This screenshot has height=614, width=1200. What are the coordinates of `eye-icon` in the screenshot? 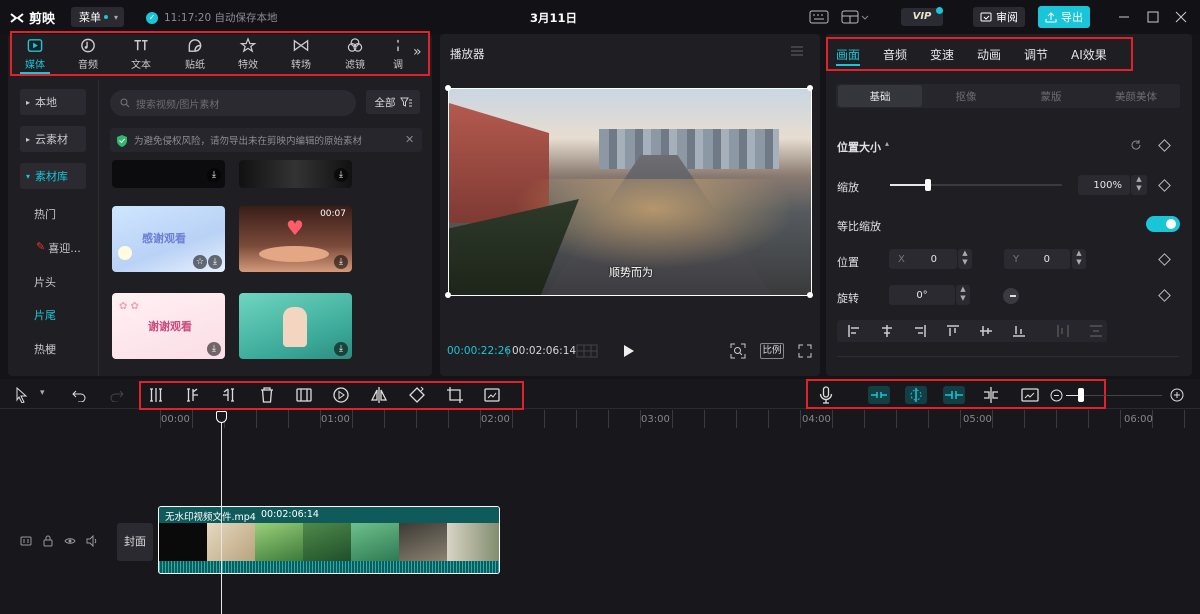 It's located at (70, 541).